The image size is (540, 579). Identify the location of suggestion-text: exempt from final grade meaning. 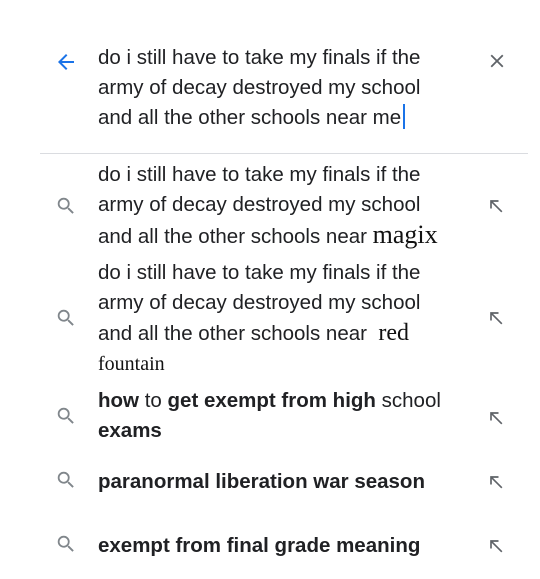
(283, 546).